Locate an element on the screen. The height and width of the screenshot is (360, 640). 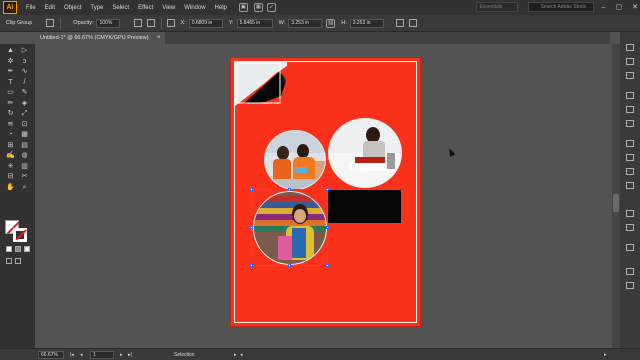
resize-handle-tr is located at coordinates (327, 189).